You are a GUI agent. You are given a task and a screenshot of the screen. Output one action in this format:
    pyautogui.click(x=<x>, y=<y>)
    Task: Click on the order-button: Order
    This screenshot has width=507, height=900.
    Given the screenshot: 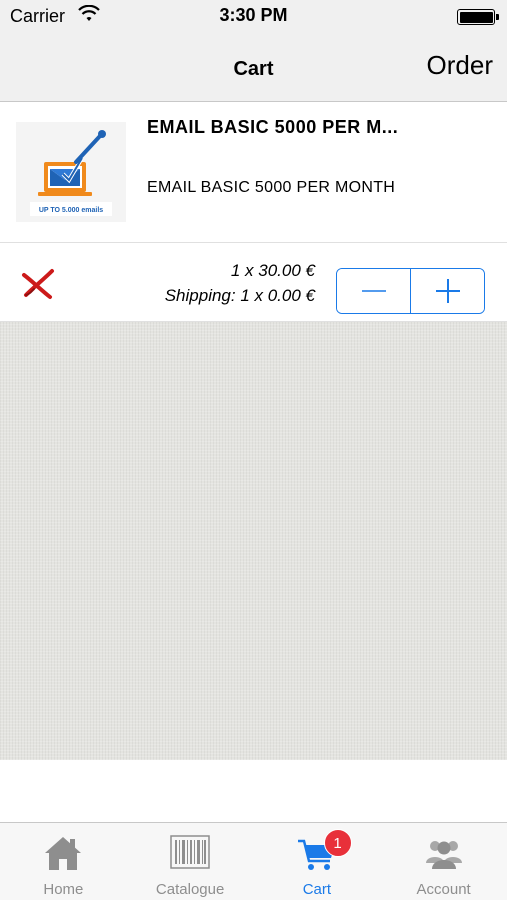 What is the action you would take?
    pyautogui.click(x=460, y=65)
    